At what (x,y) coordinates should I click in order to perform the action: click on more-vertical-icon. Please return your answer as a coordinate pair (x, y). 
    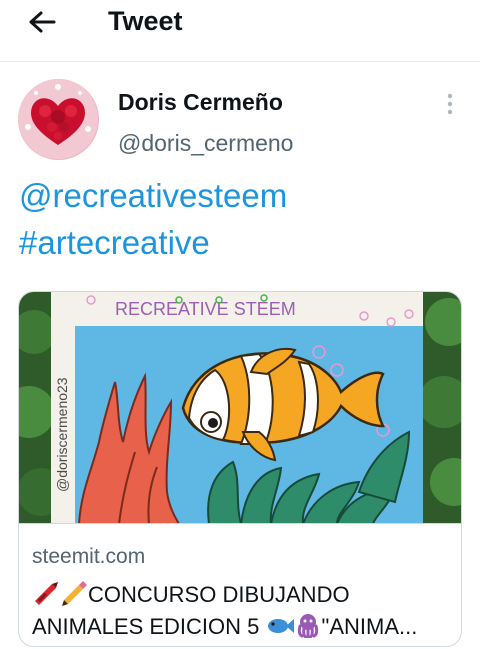
    Looking at the image, I should click on (450, 104).